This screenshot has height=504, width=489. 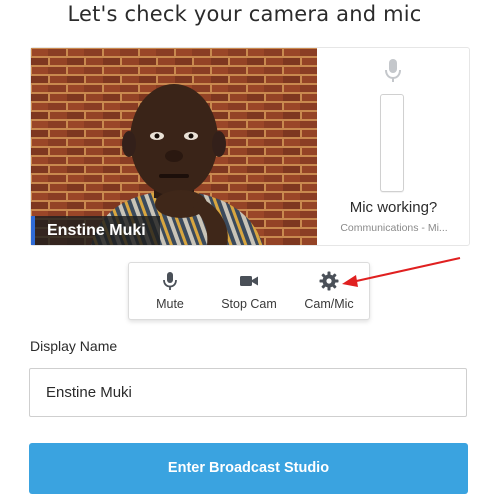 I want to click on display-name-input, so click(x=248, y=392).